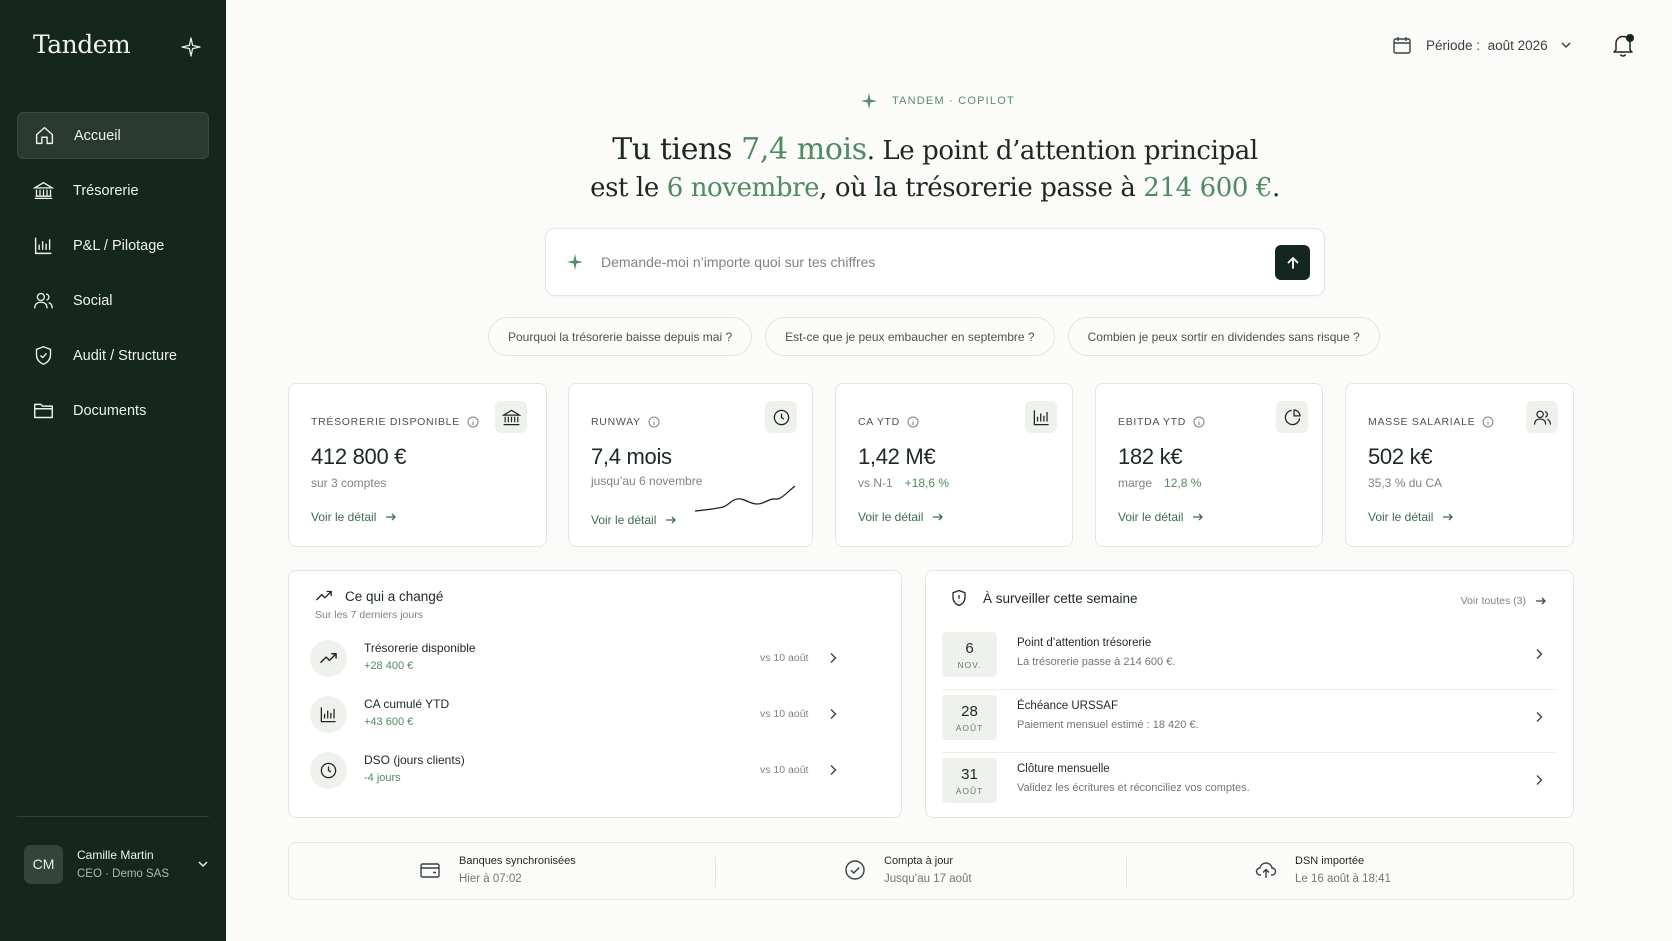  What do you see at coordinates (928, 879) in the screenshot?
I see `status-sub: Jusqu’au 17 août` at bounding box center [928, 879].